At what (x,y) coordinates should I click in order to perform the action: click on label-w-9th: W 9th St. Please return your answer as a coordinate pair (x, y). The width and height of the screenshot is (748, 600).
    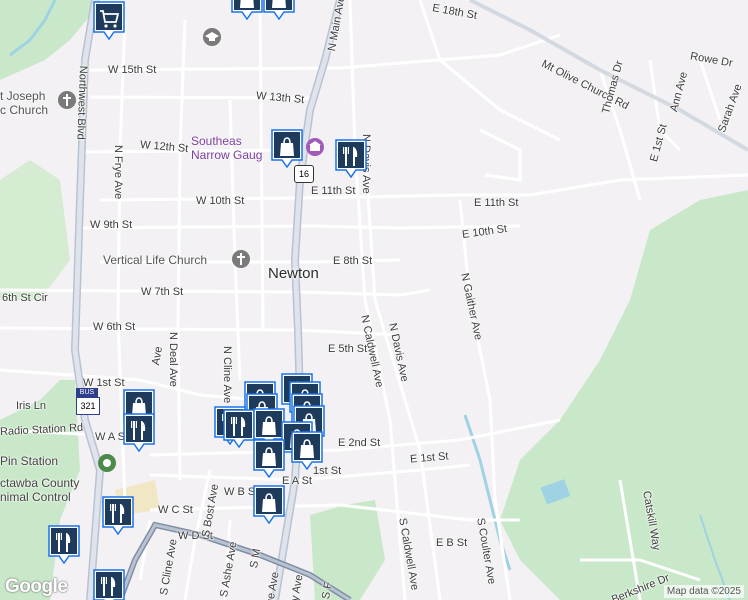
    Looking at the image, I should click on (111, 225).